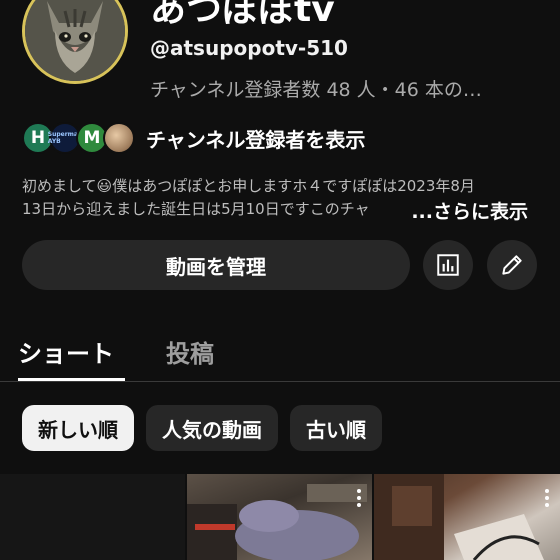  What do you see at coordinates (280, 352) in the screenshot?
I see `channel-tabs: ショート 投稿` at bounding box center [280, 352].